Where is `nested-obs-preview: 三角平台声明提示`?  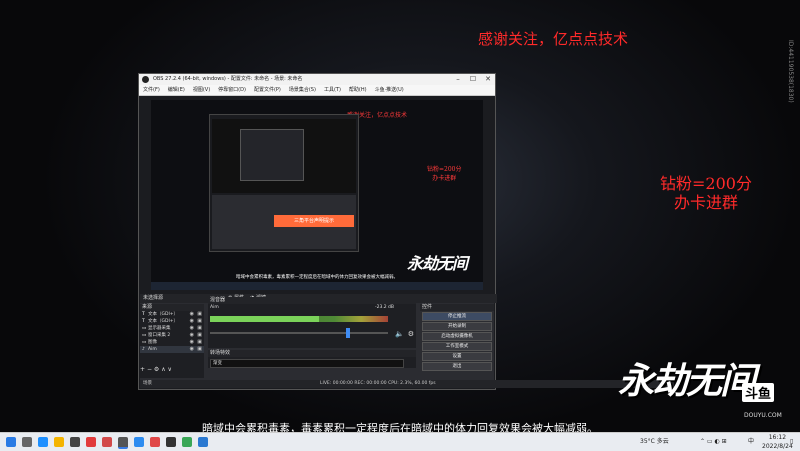
nested-obs-preview: 三角平台声明提示 is located at coordinates (284, 183).